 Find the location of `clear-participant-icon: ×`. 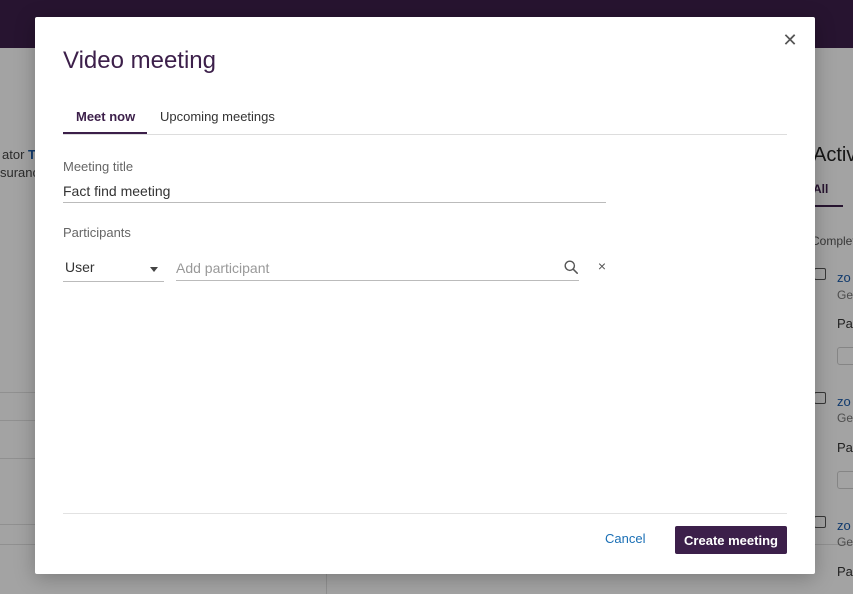

clear-participant-icon: × is located at coordinates (602, 266).